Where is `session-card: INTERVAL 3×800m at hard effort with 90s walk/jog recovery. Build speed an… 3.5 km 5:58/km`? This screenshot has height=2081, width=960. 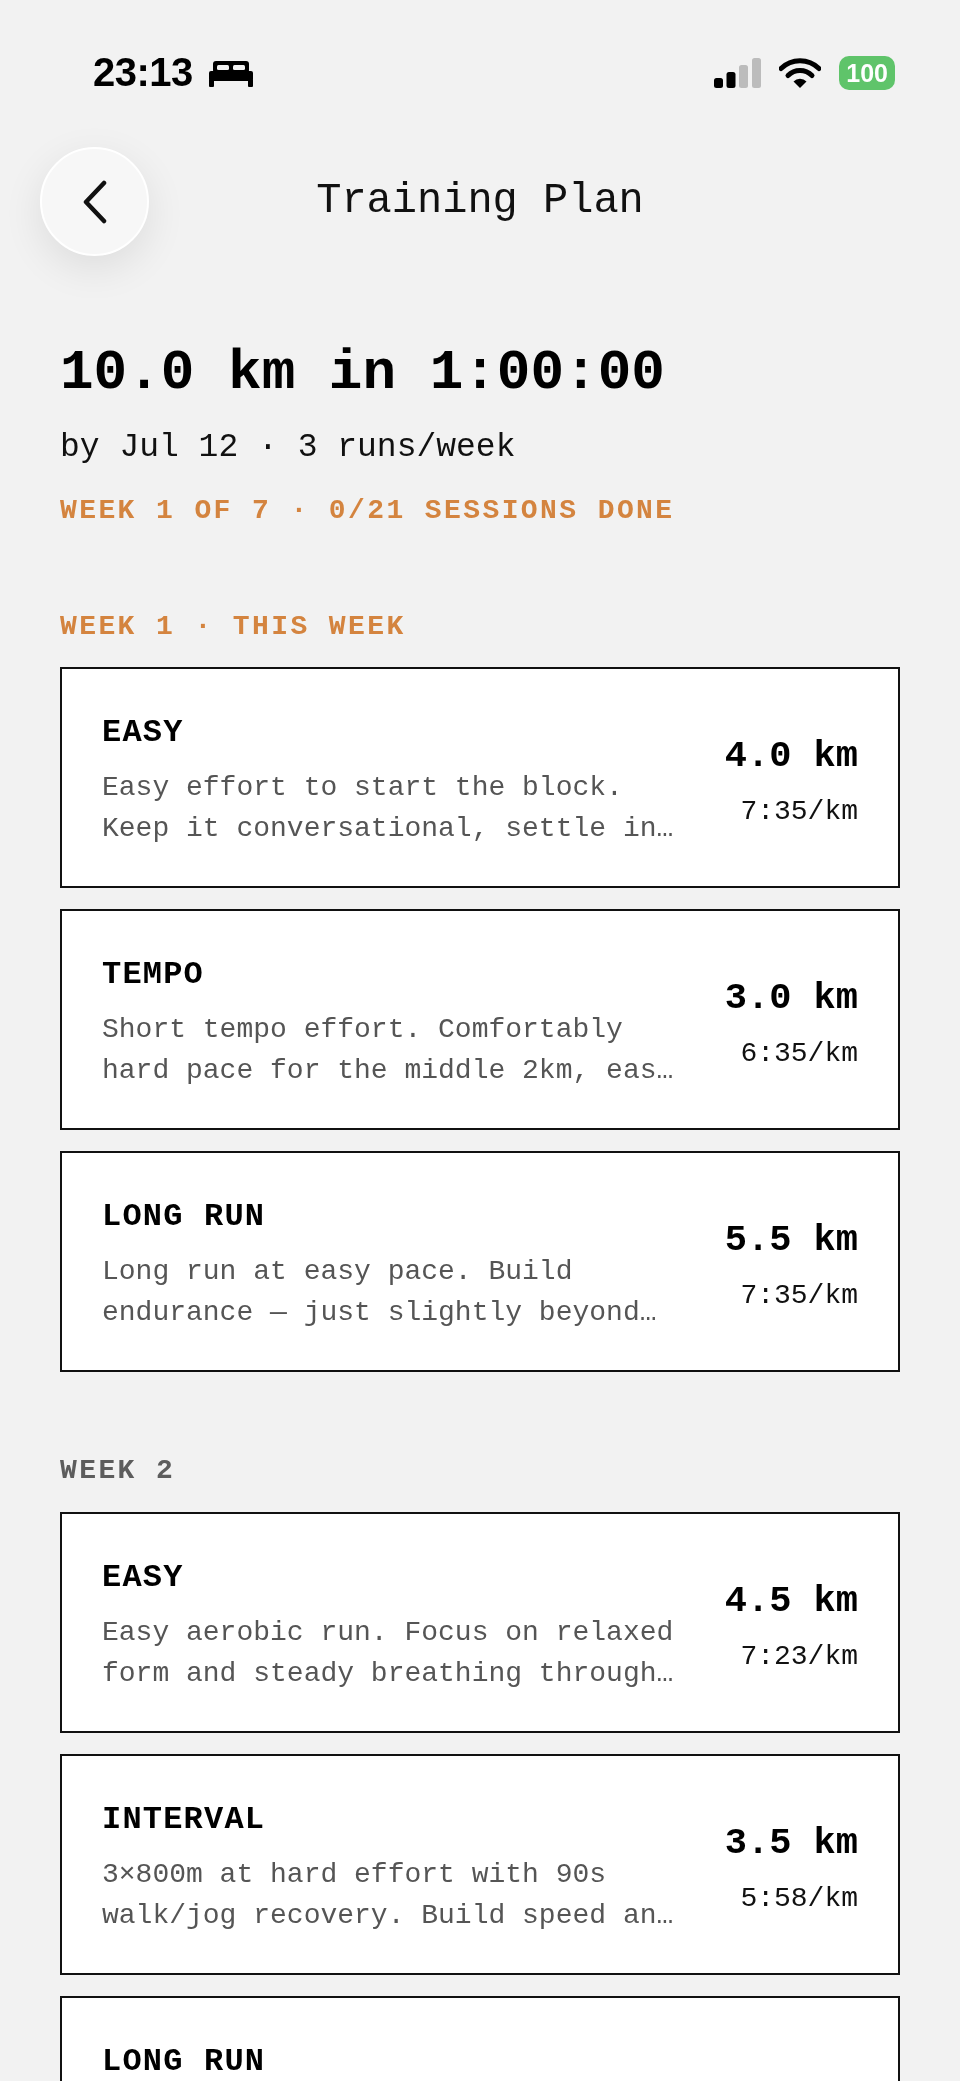 session-card: INTERVAL 3×800m at hard effort with 90s walk/jog recovery. Build speed an… 3.5 km 5:58/km is located at coordinates (480, 1864).